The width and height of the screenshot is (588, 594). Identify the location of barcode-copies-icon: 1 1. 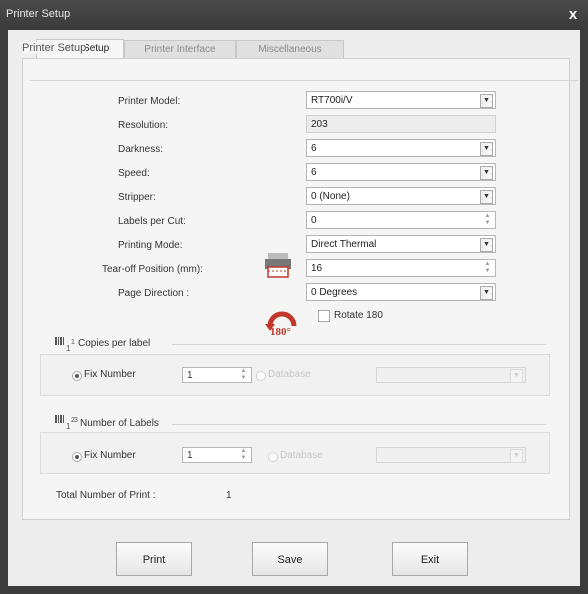
(65, 344).